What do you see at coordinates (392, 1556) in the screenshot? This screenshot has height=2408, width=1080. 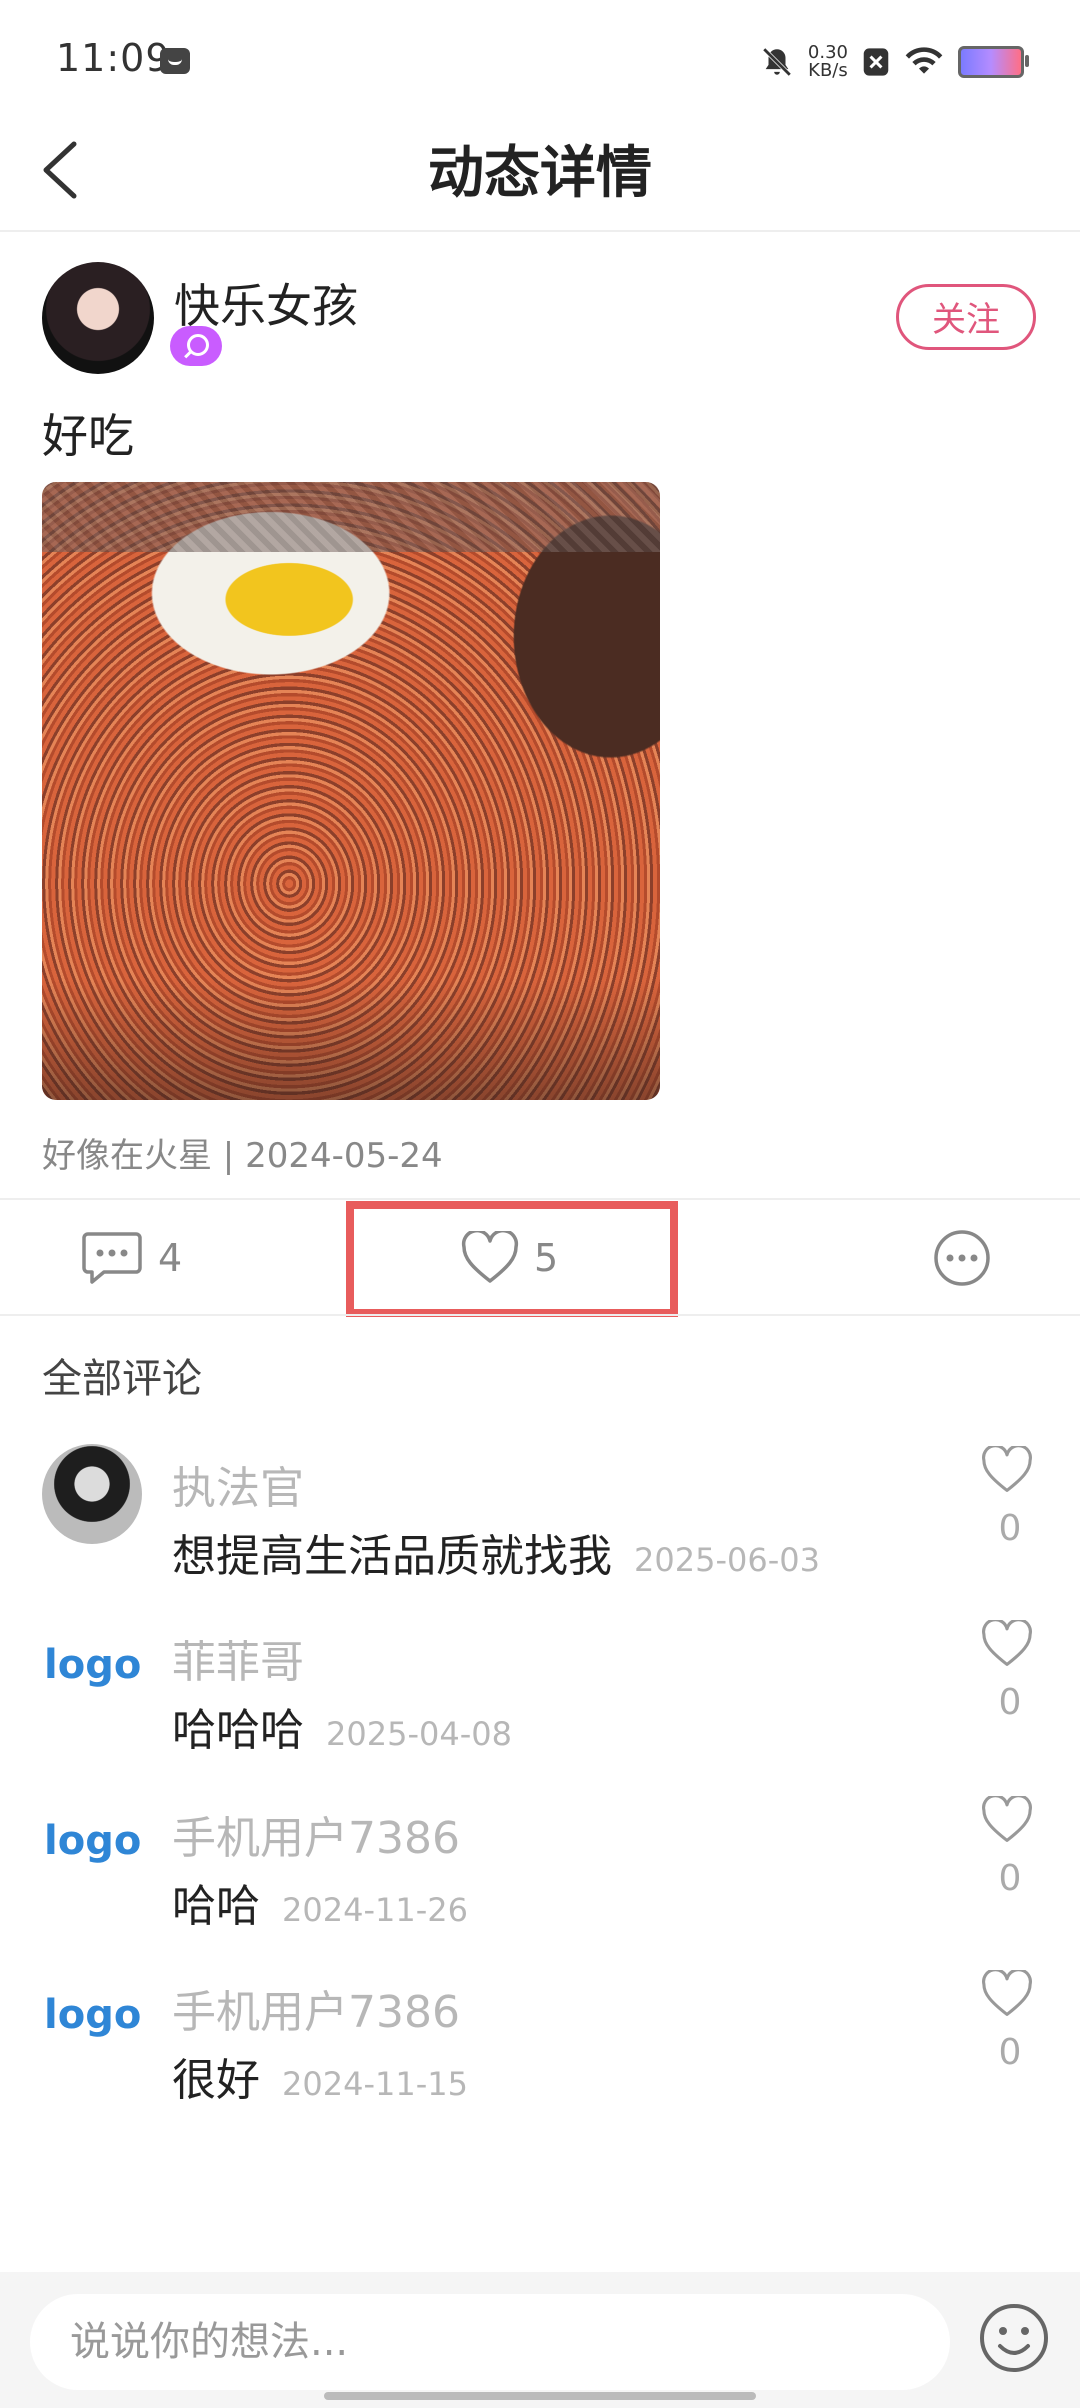 I see `comment-text: 想提高生活品质就找我` at bounding box center [392, 1556].